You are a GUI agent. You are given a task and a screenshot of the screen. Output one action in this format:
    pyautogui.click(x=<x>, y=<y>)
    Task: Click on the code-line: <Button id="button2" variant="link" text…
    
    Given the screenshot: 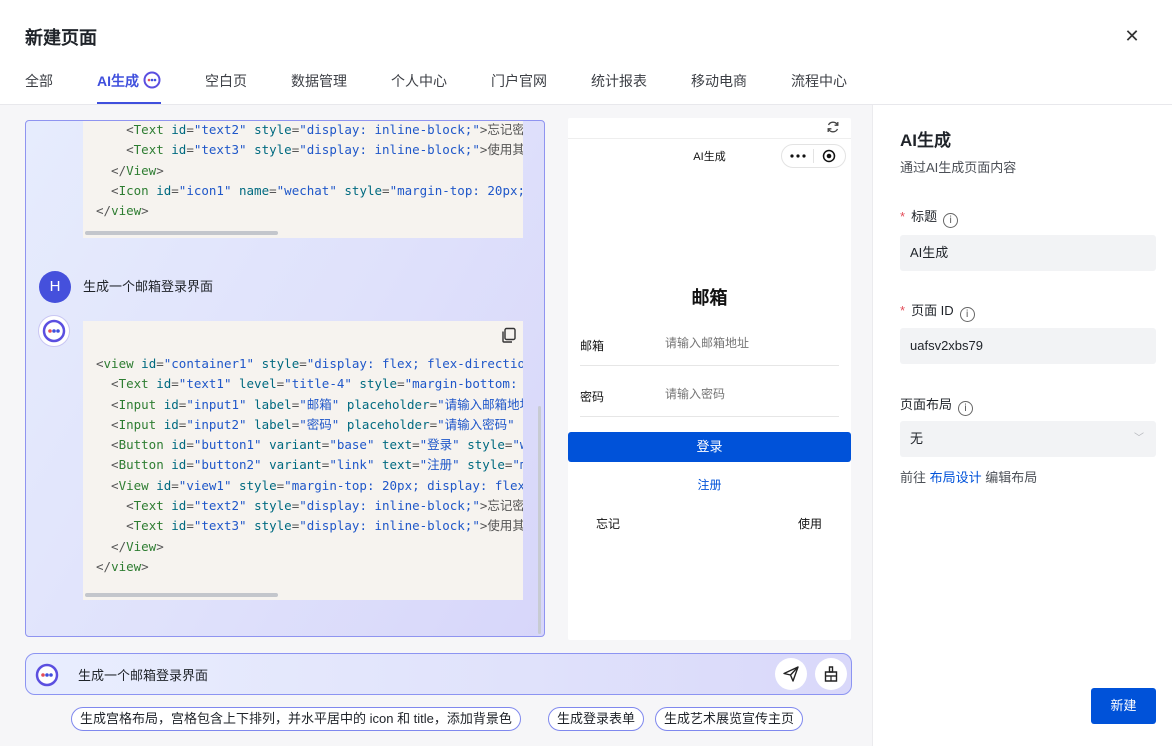 What is the action you would take?
    pyautogui.click(x=309, y=465)
    